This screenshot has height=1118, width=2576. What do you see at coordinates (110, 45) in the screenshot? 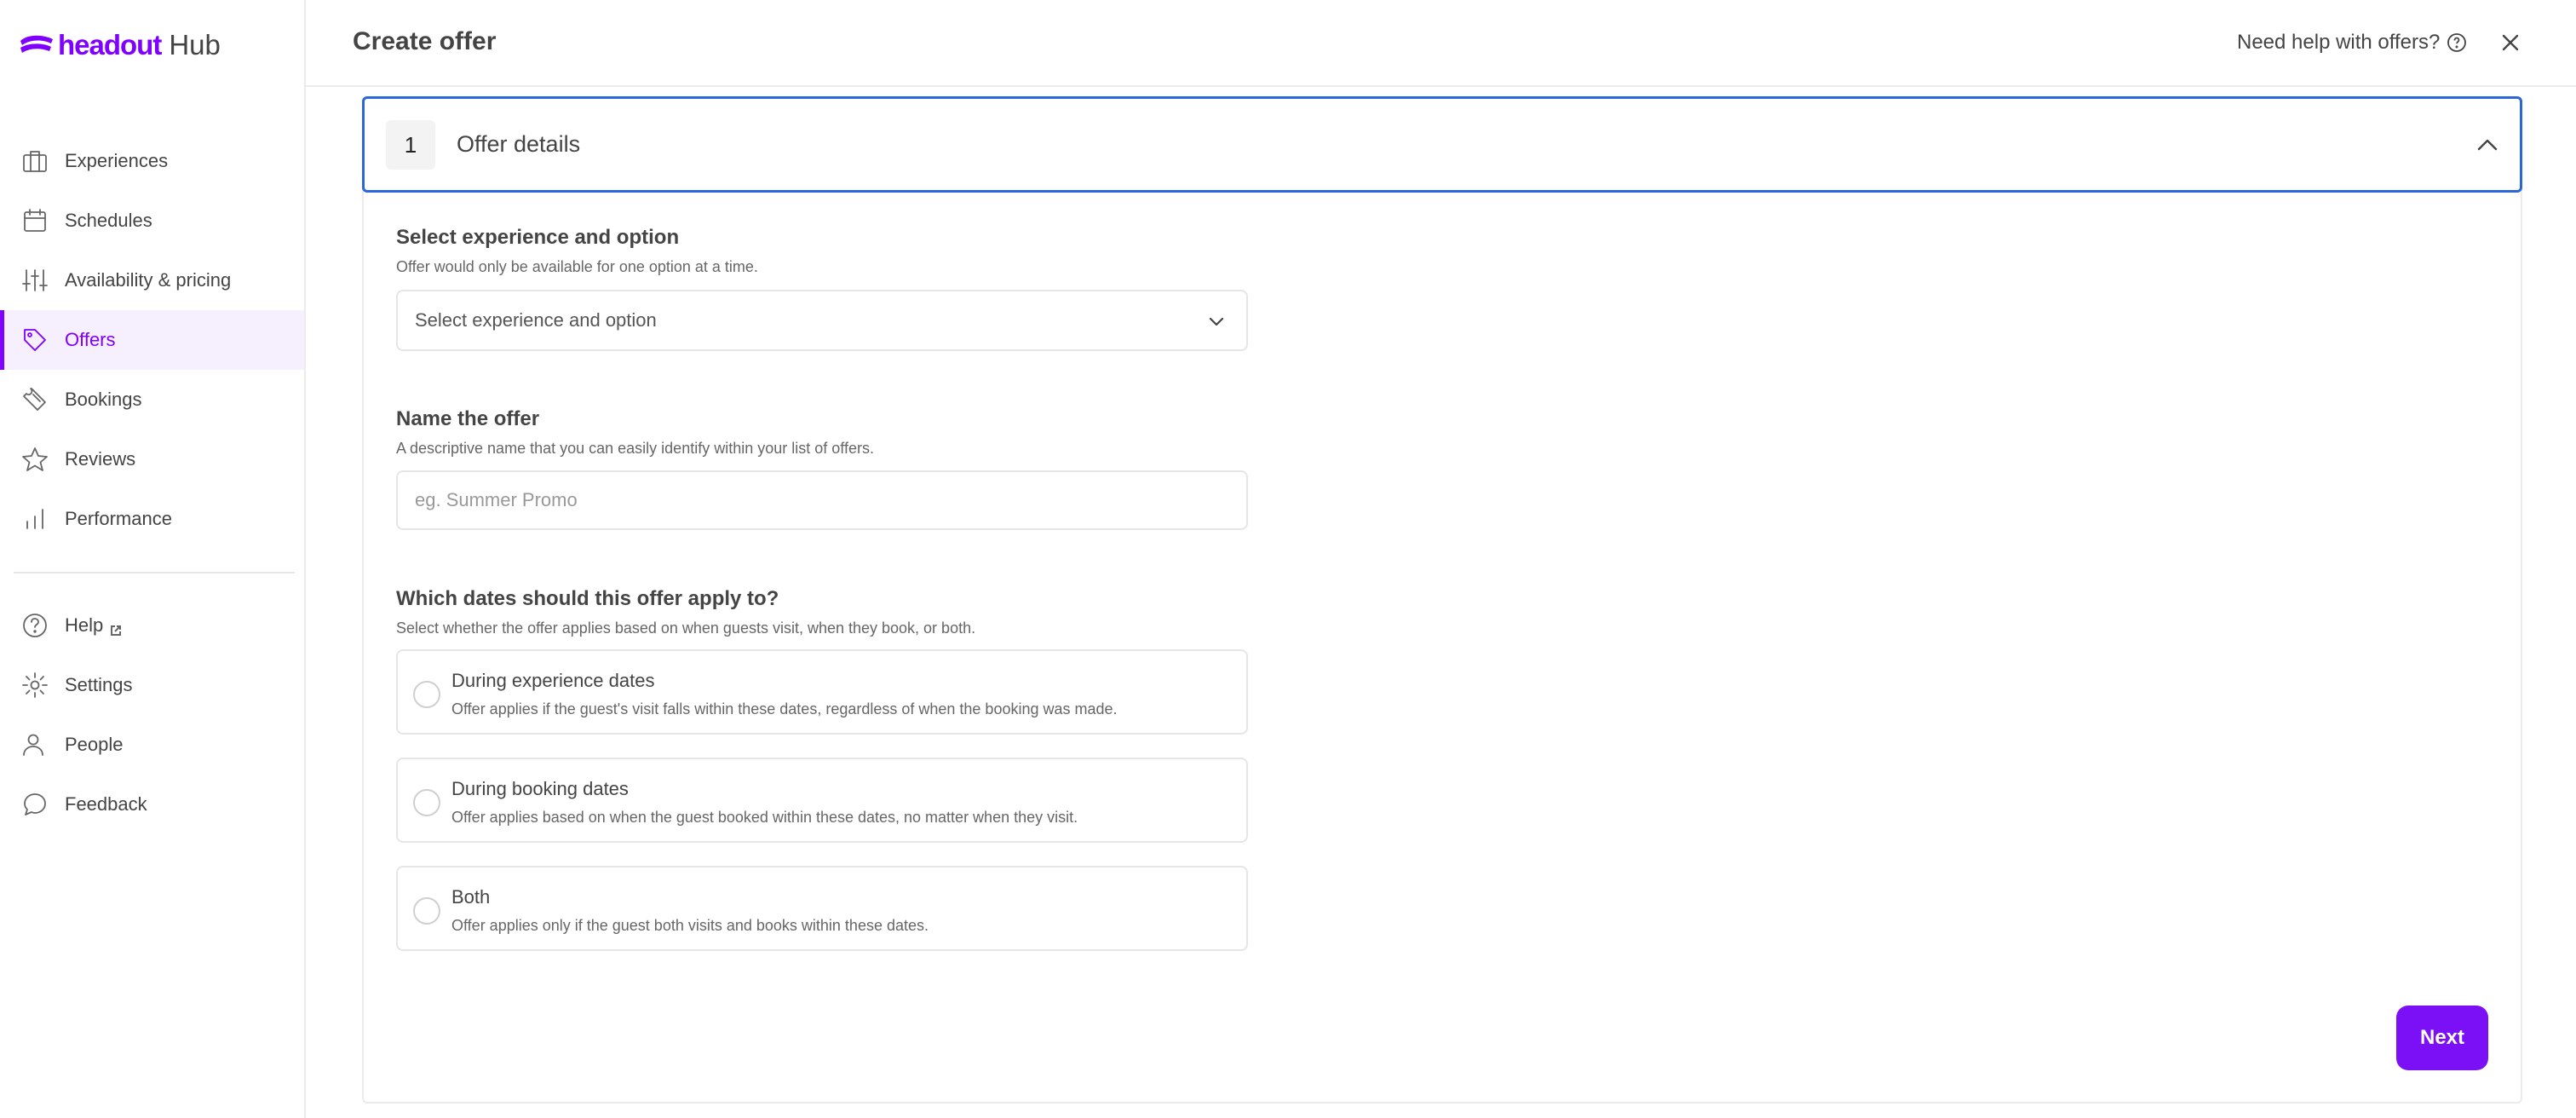
I see `brand-name: headout` at bounding box center [110, 45].